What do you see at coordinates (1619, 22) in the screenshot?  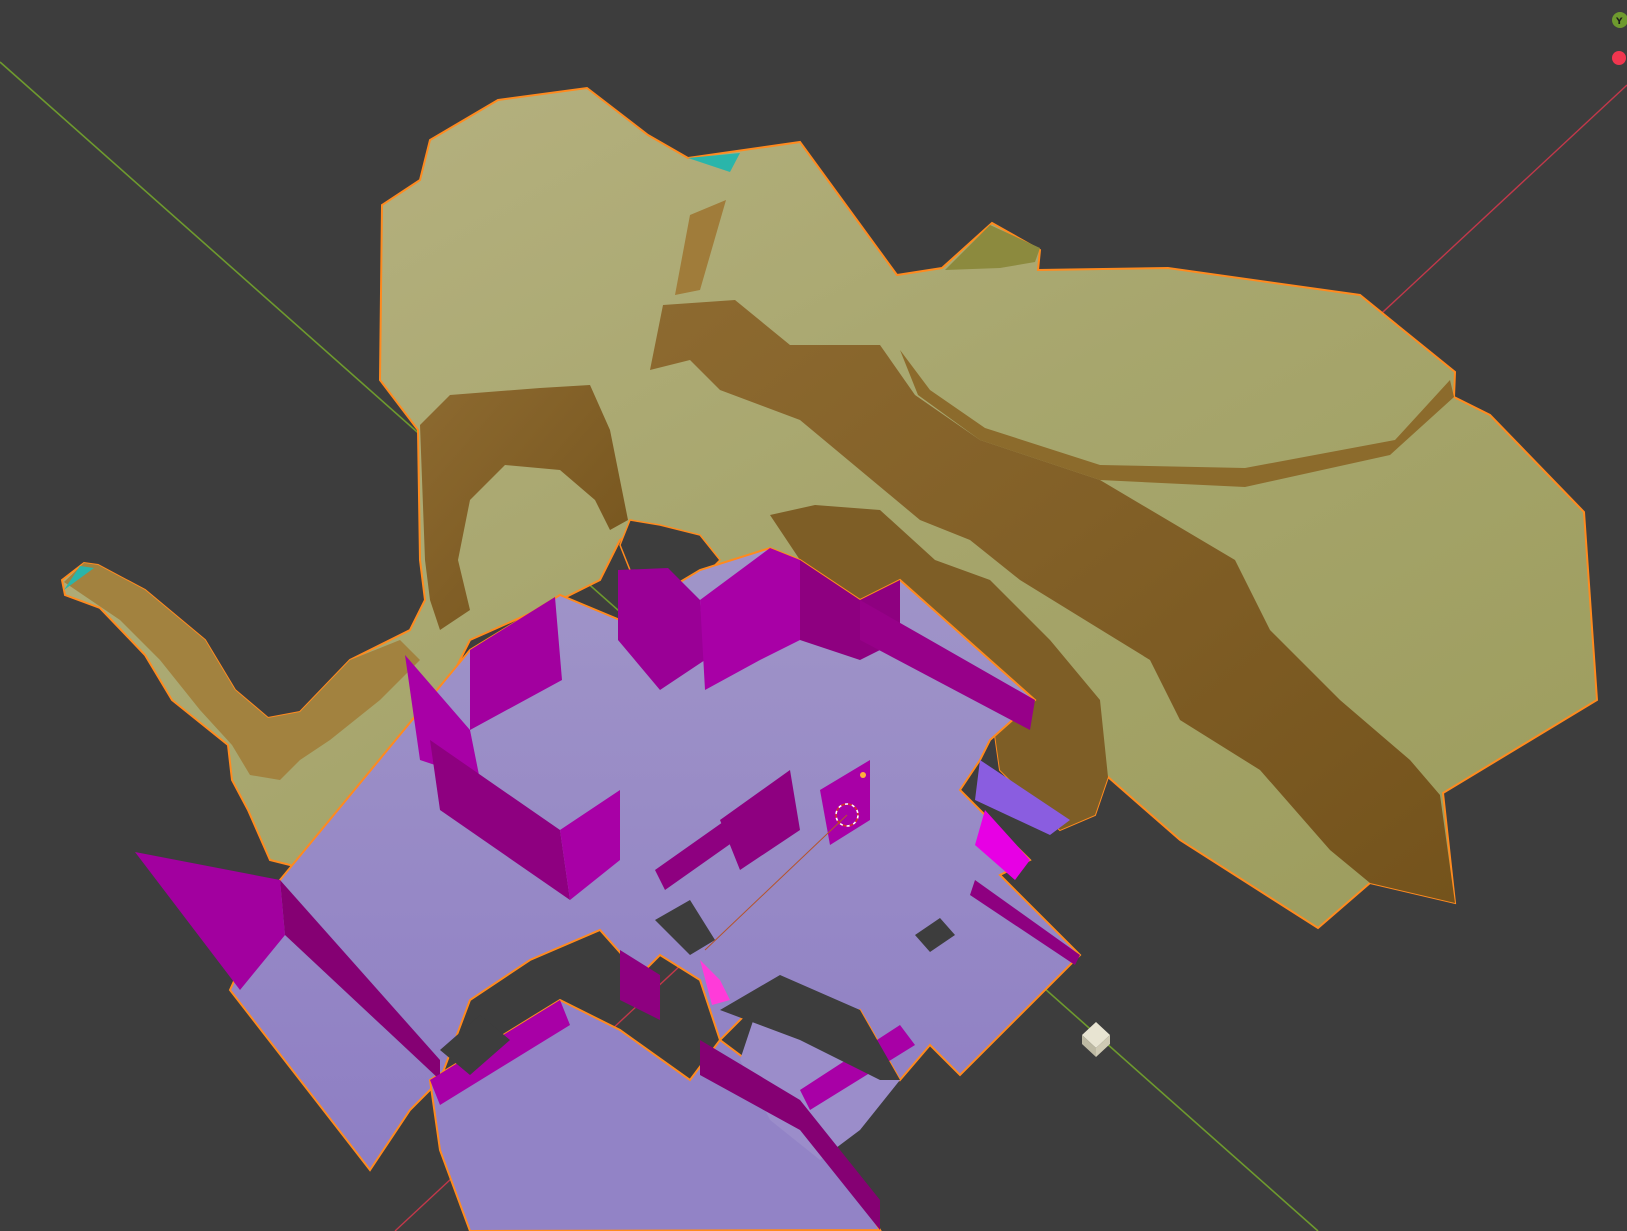 I see `gizmo-y-label: Y` at bounding box center [1619, 22].